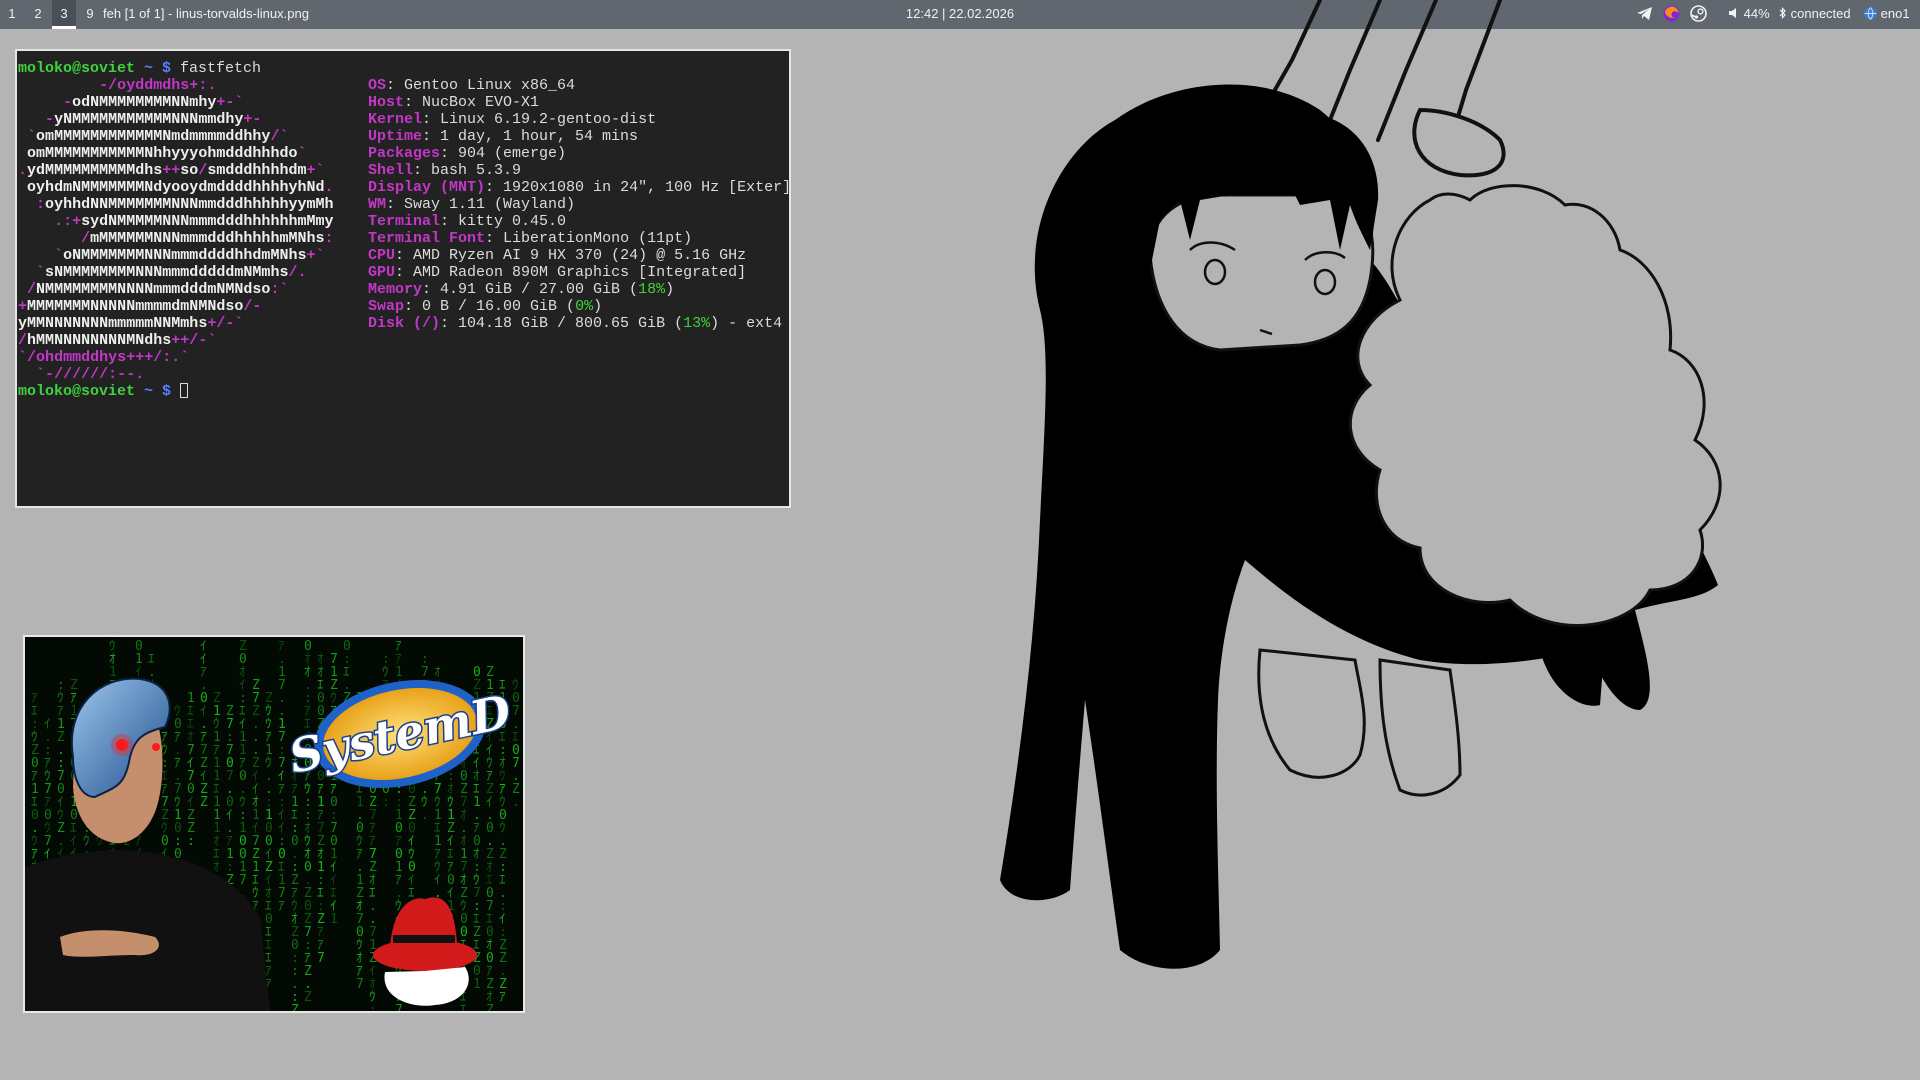 The image size is (1920, 1080). I want to click on info-line: Terminal: kitty 0.45.0, so click(578, 221).